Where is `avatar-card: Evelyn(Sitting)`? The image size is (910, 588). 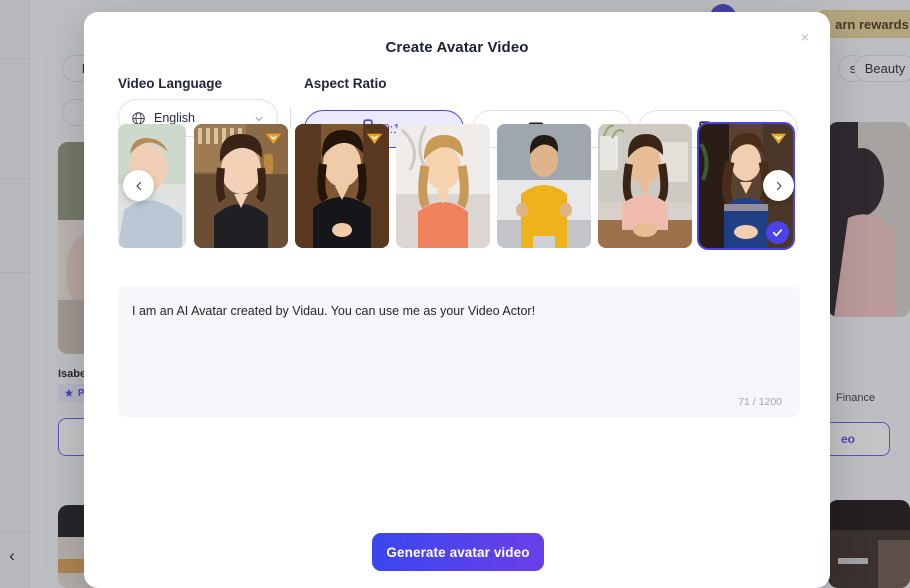
avatar-card: Evelyn(Sitting) is located at coordinates (645, 186).